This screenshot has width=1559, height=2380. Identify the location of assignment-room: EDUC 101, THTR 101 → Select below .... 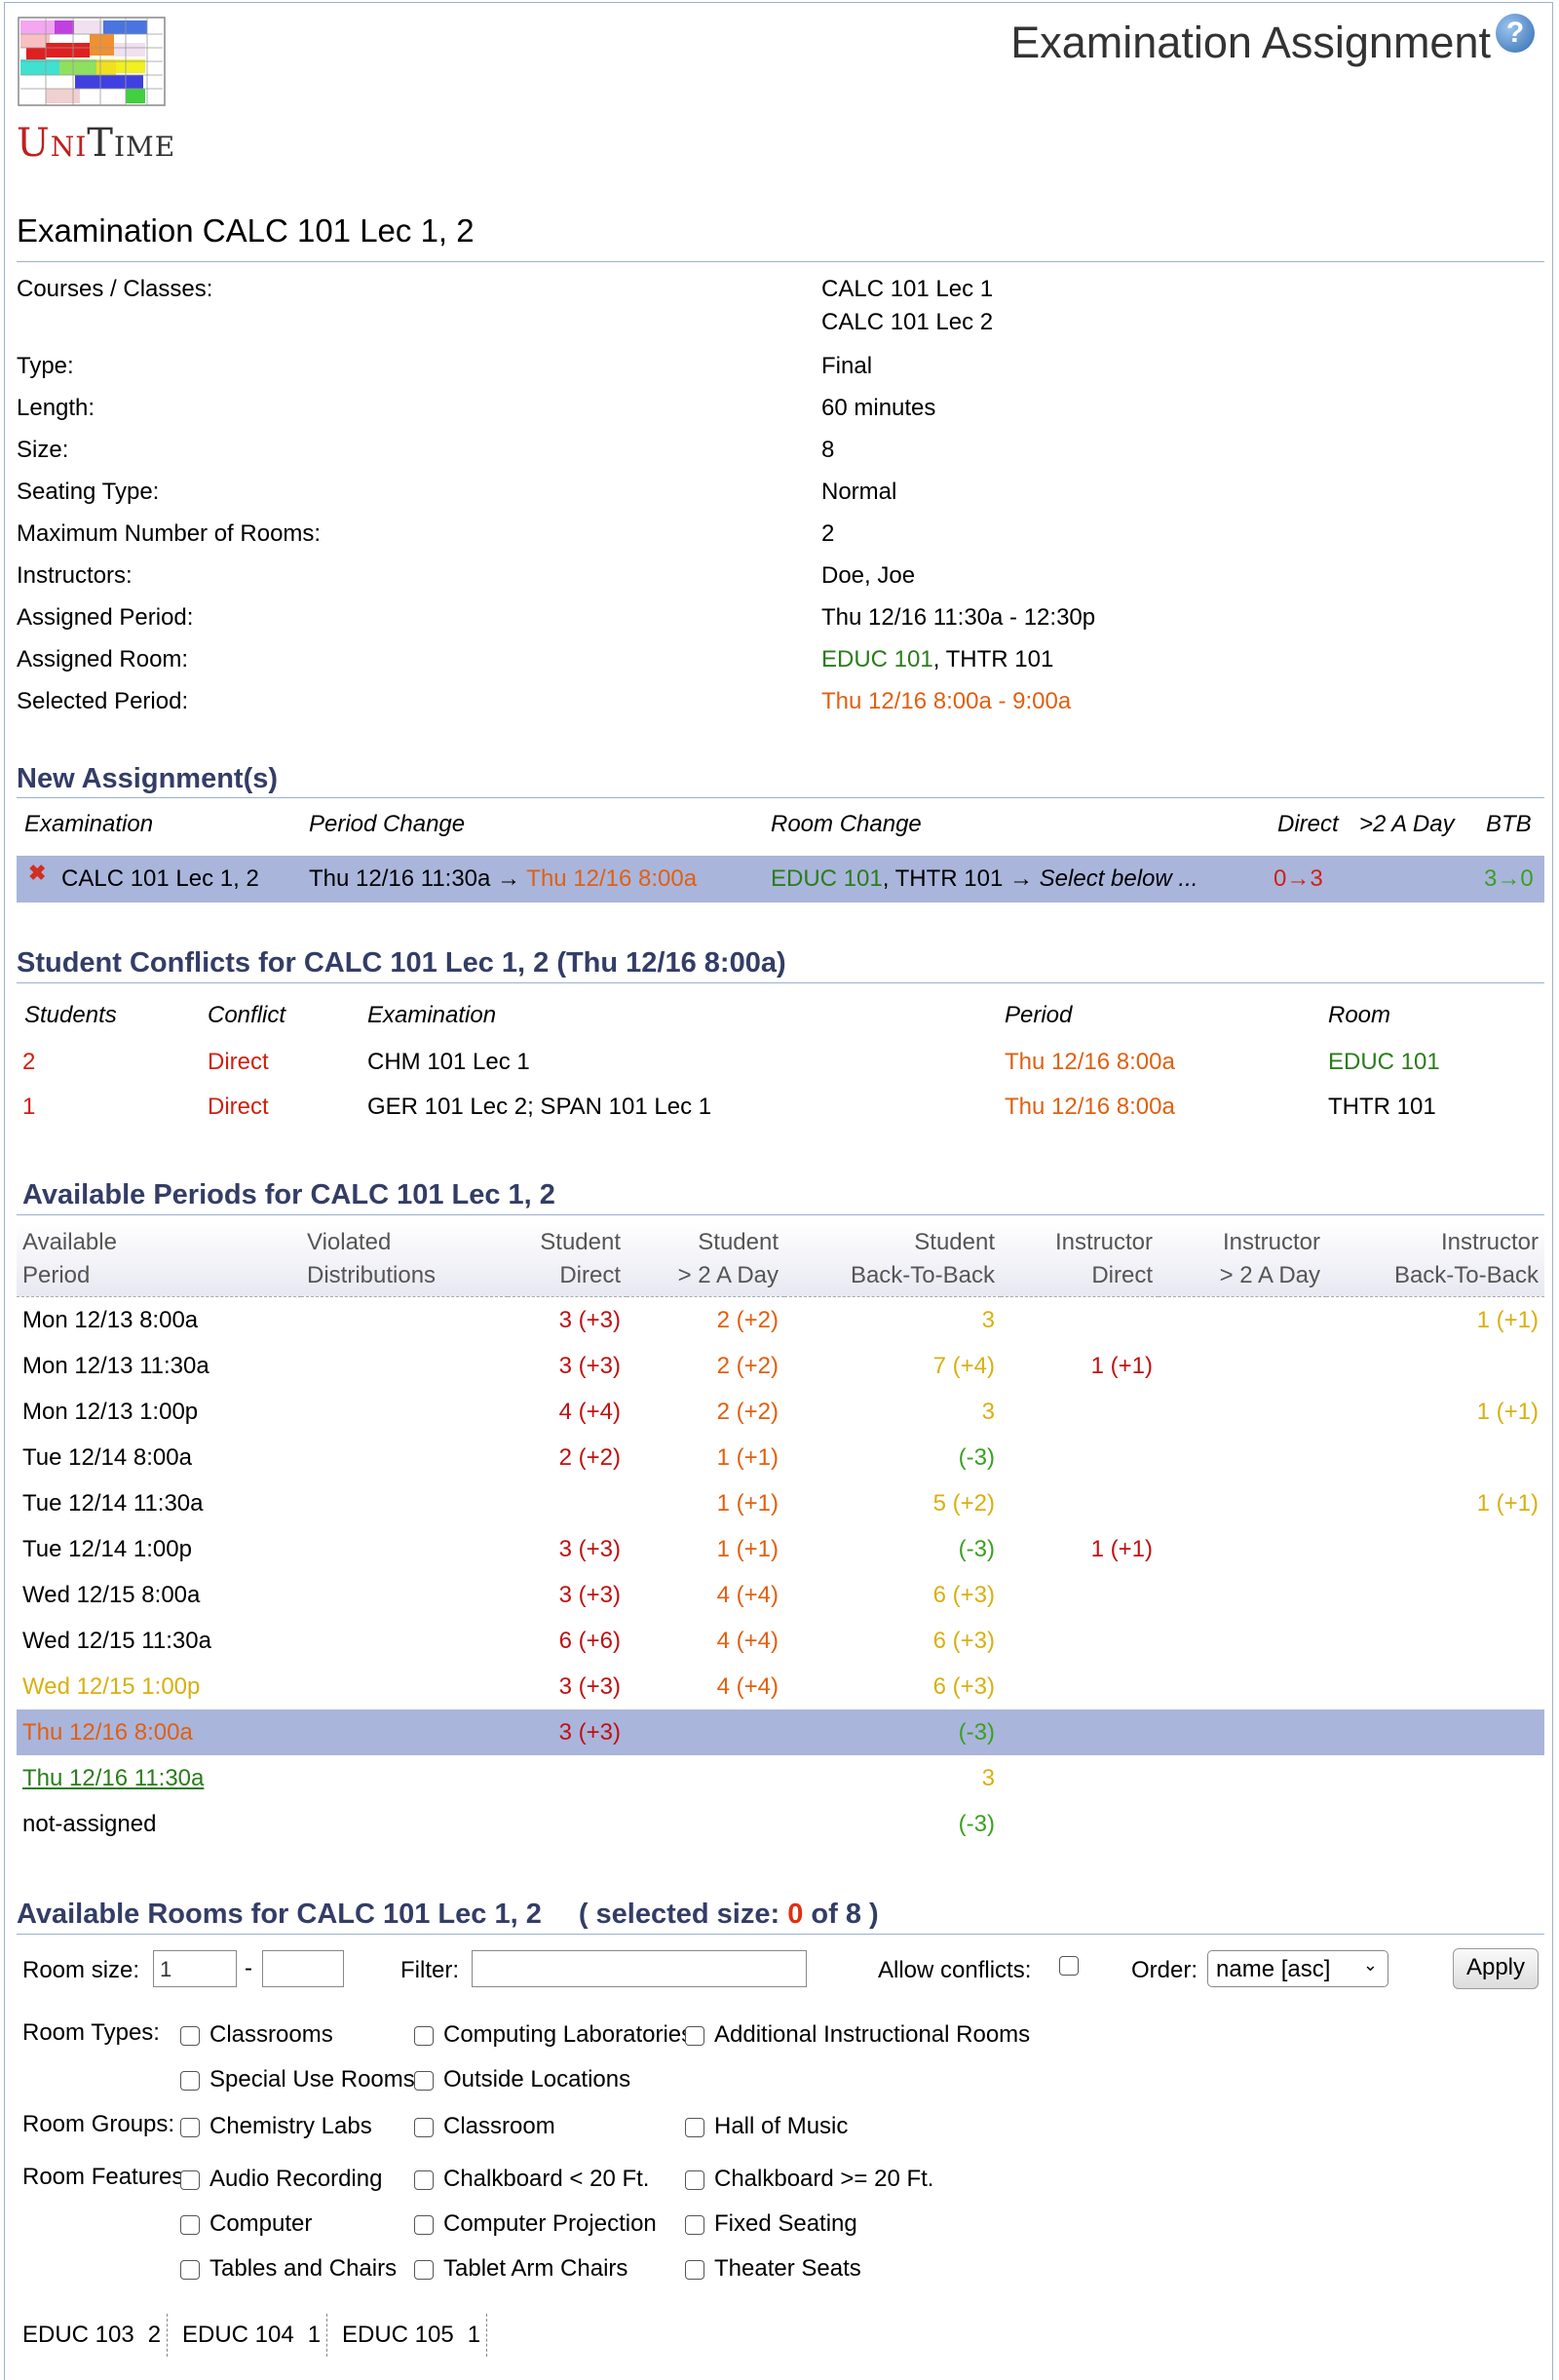
(985, 879).